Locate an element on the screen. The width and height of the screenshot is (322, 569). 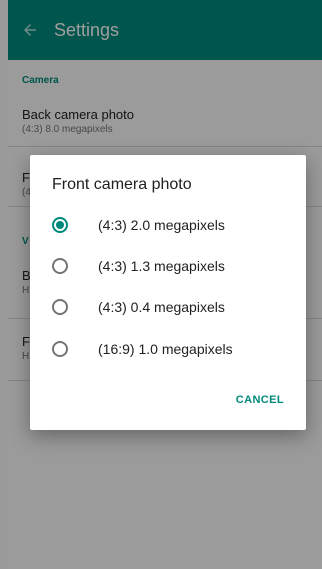
option-2-0-megapixels: (4:3) 2.0 megapixels is located at coordinates (168, 224).